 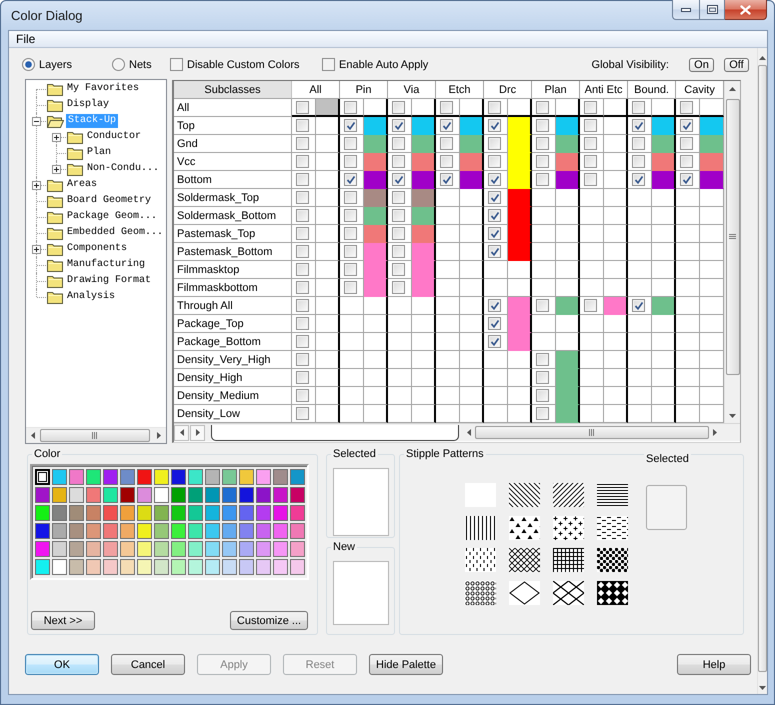 What do you see at coordinates (469, 432) in the screenshot?
I see `left-arrow-icon` at bounding box center [469, 432].